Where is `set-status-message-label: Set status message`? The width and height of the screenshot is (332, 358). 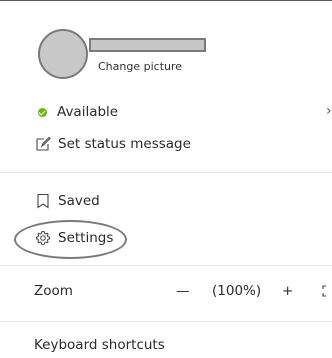
set-status-message-label: Set status message is located at coordinates (124, 144).